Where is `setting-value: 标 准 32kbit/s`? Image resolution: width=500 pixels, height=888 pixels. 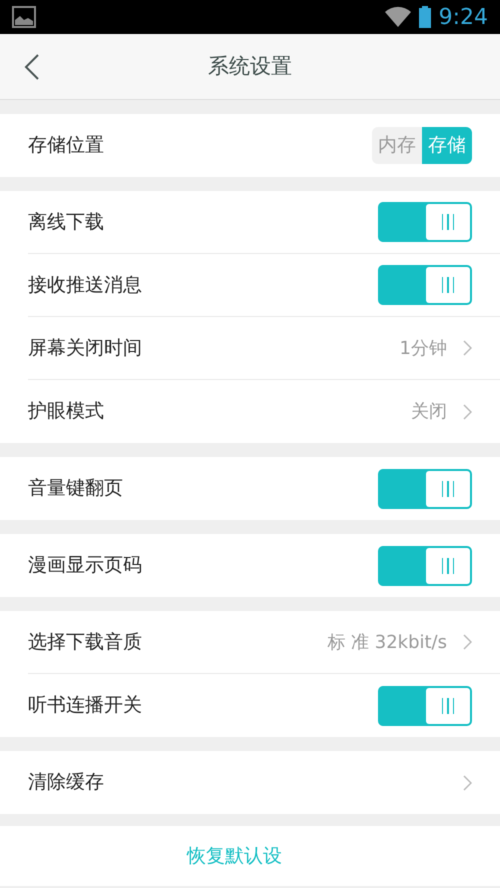 setting-value: 标 准 32kbit/s is located at coordinates (387, 642).